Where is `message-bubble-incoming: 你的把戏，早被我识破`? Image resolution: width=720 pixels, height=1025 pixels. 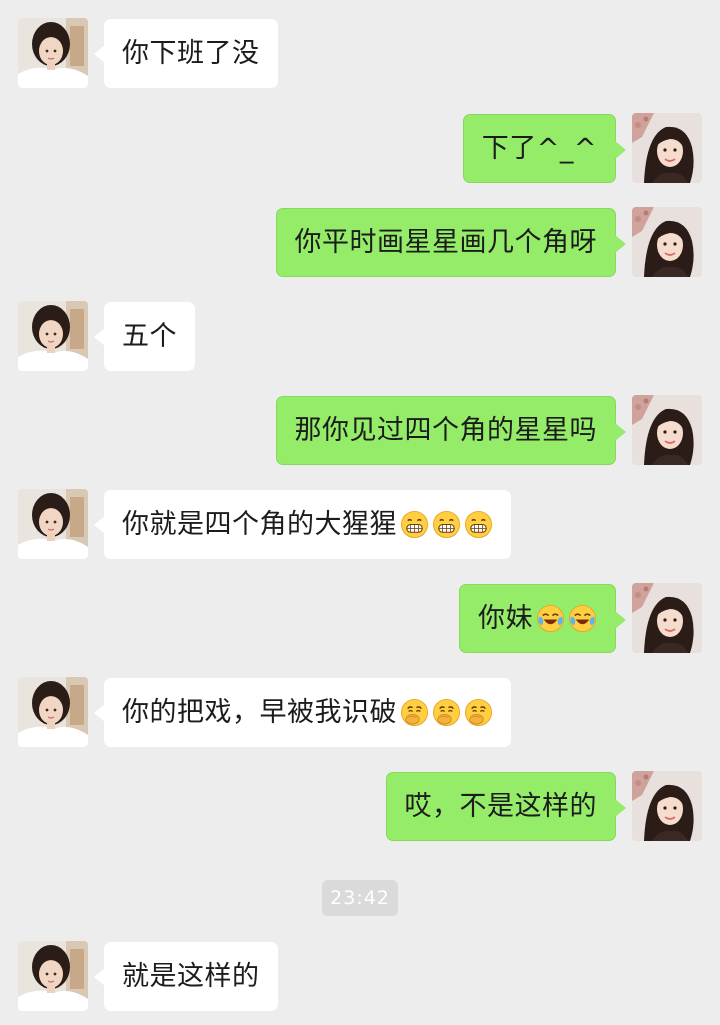
message-bubble-incoming: 你的把戏，早被我识破 is located at coordinates (302, 712).